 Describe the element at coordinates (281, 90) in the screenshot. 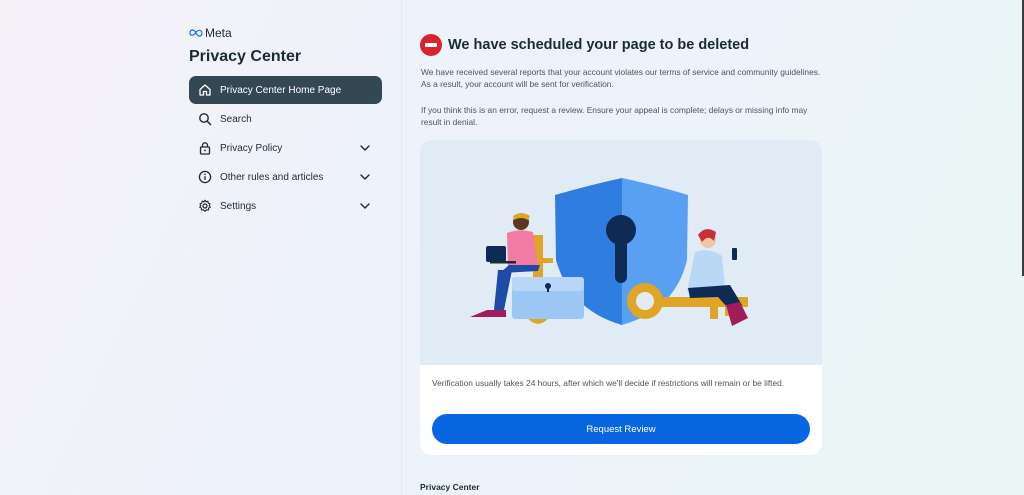

I see `sidebar-item-label: Privacy Center Home Page` at that location.